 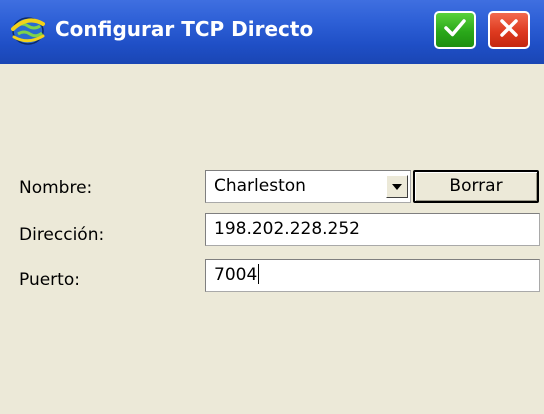 I want to click on close-x-icon, so click(x=509, y=30).